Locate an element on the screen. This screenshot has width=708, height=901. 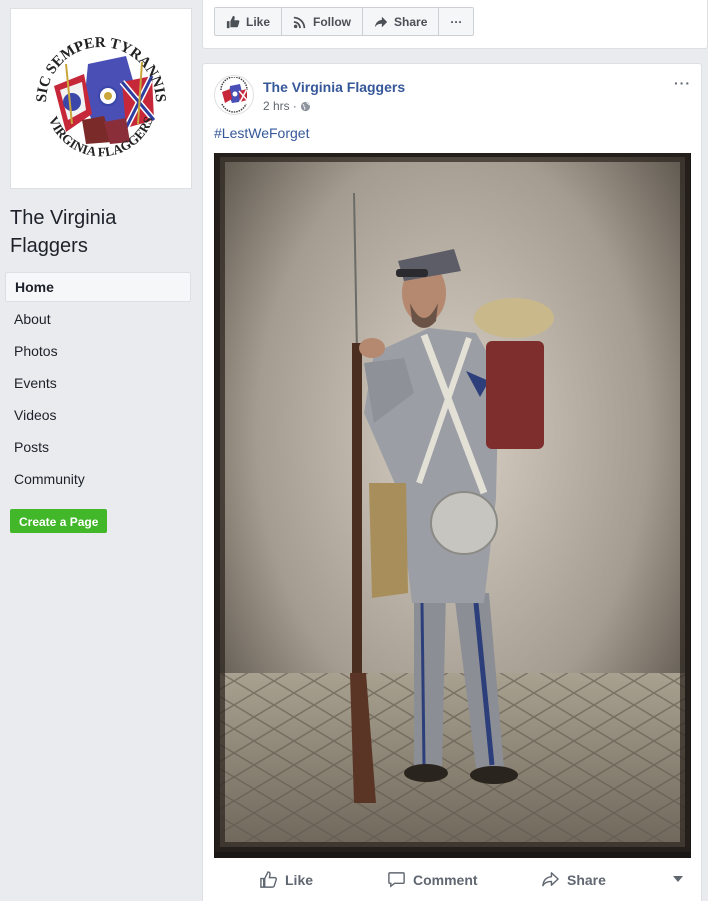
nav-item-home: Home is located at coordinates (98, 287).